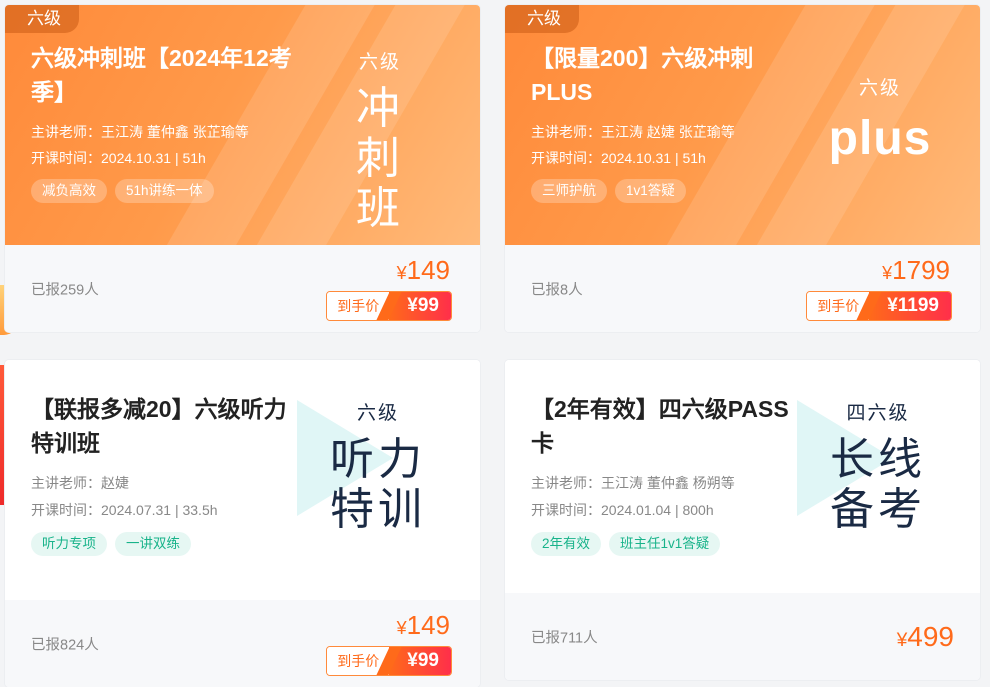 This screenshot has width=990, height=687. What do you see at coordinates (566, 544) in the screenshot?
I see `course-tag: 2年有效` at bounding box center [566, 544].